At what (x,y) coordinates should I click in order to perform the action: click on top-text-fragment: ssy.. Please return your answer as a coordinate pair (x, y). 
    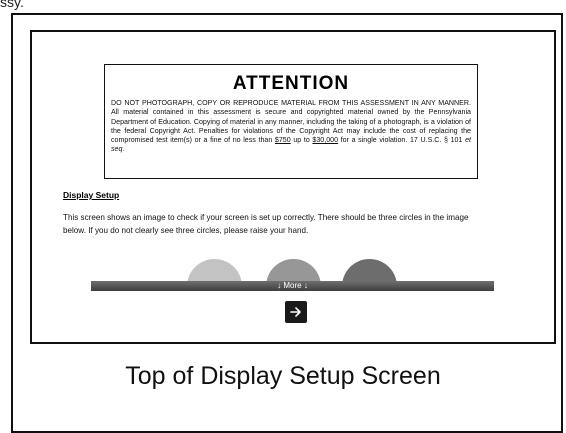
    Looking at the image, I should click on (12, 5).